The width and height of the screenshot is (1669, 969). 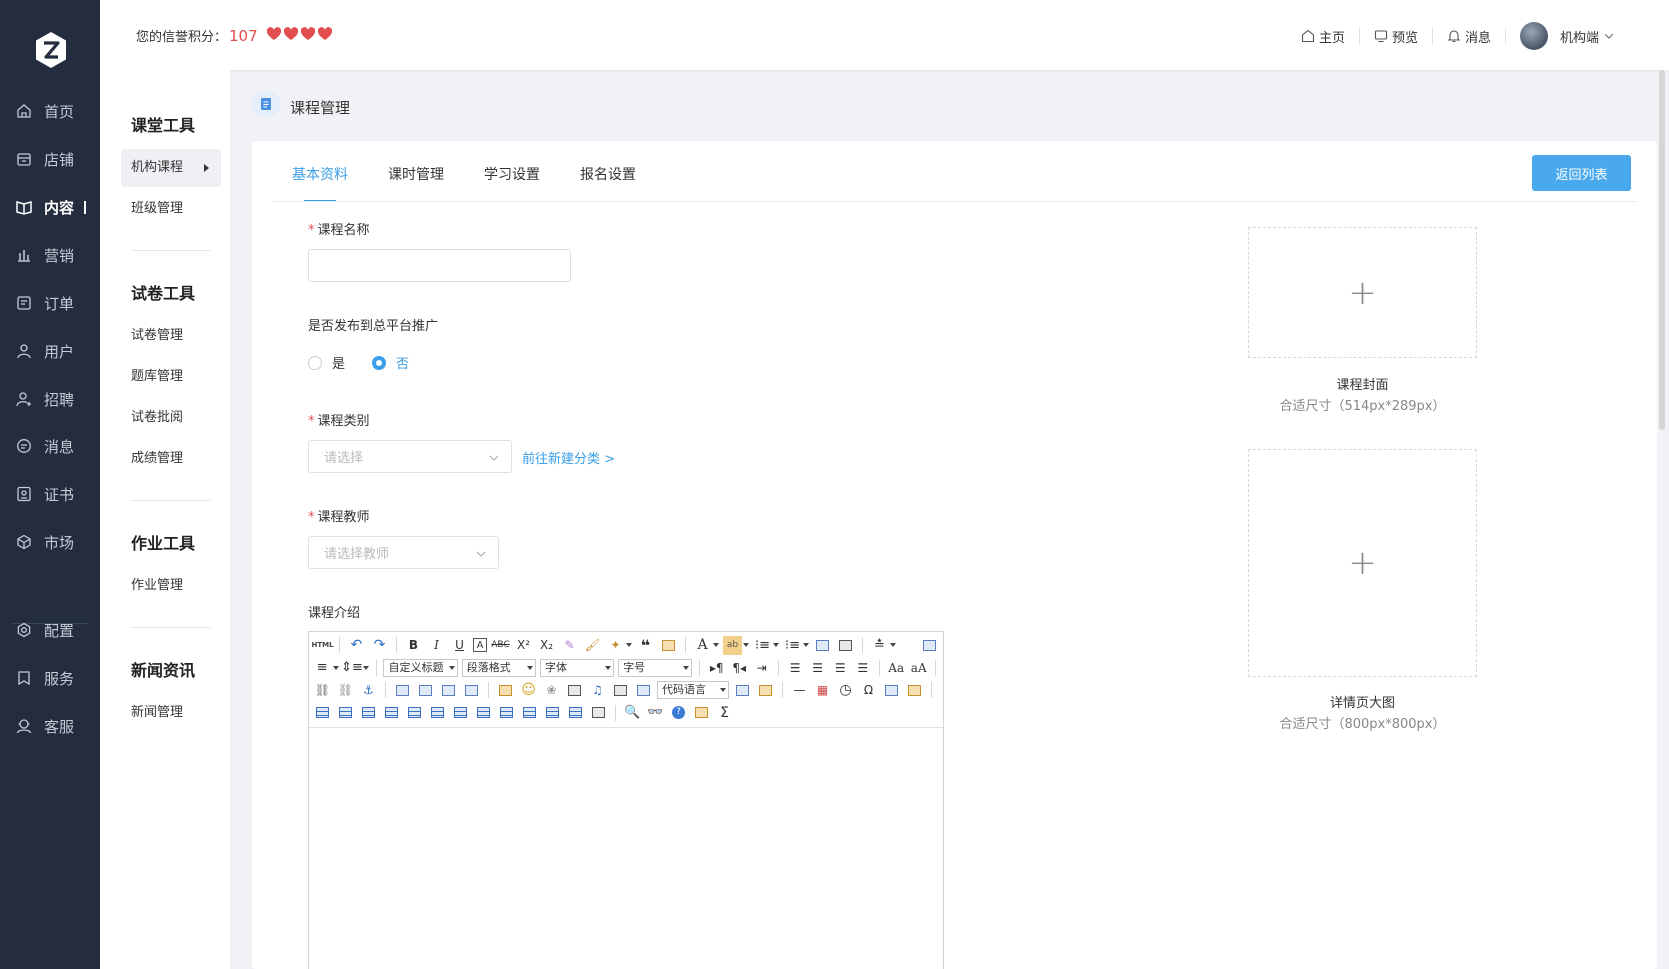 I want to click on unlink-icon: ⛓, so click(x=345, y=690).